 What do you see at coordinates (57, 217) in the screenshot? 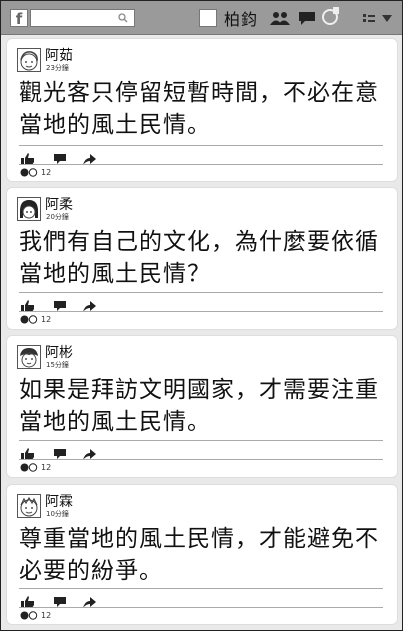
I see `post-time: 20分鐘` at bounding box center [57, 217].